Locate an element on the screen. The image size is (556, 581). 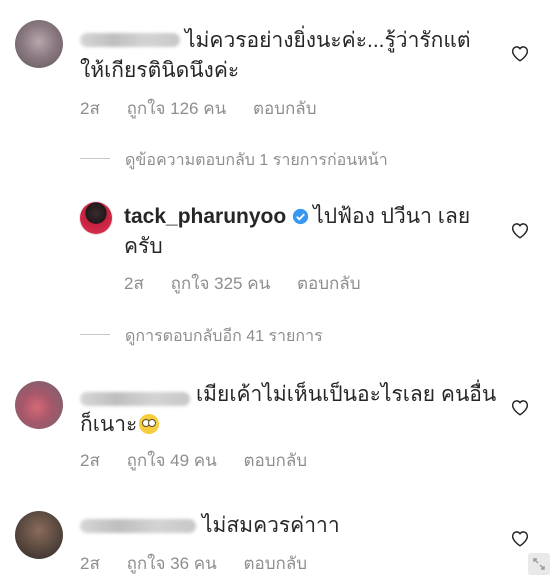
comment-text-line: ก็เนาะ is located at coordinates (109, 424).